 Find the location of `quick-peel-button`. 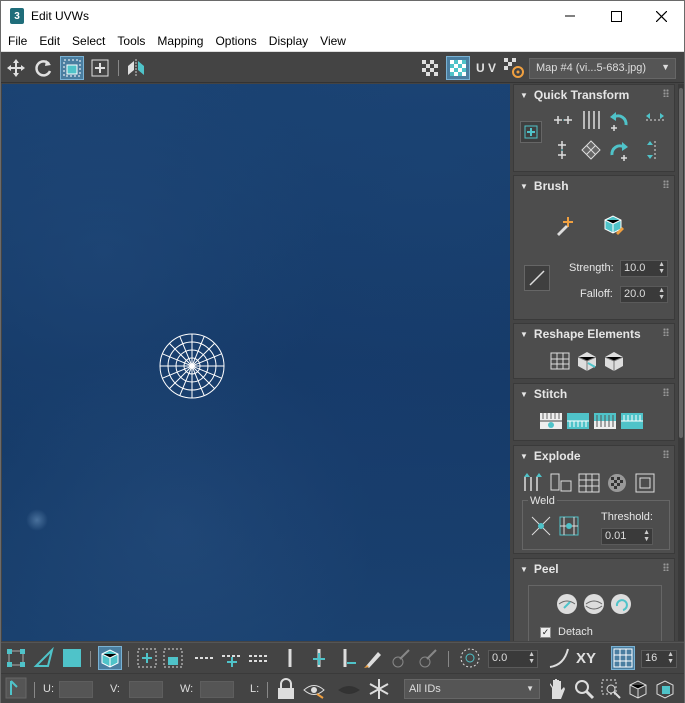

quick-peel-button is located at coordinates (567, 604).